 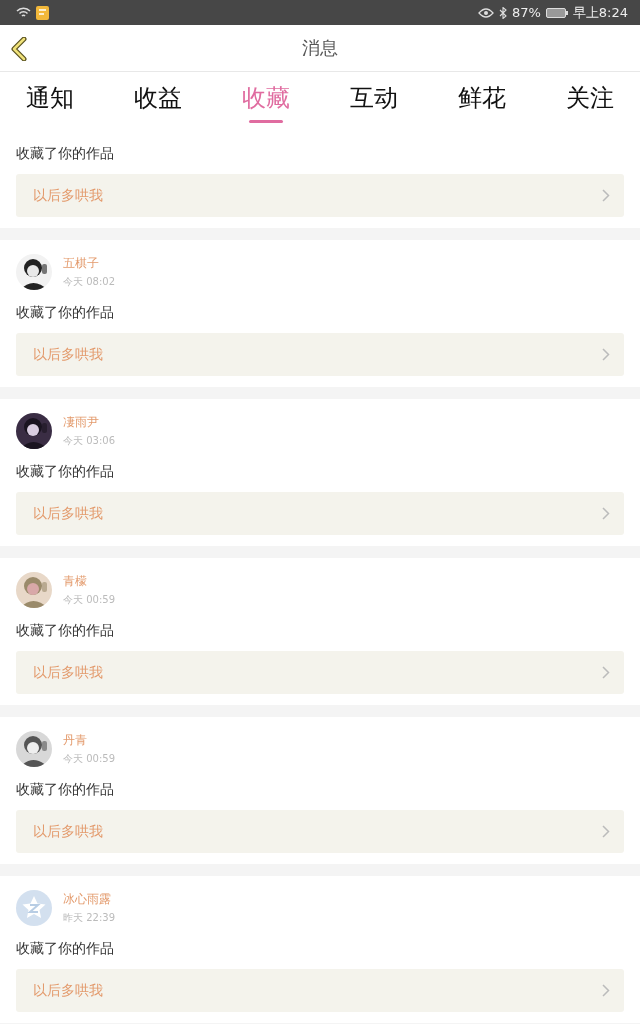 What do you see at coordinates (89, 263) in the screenshot?
I see `user-name: 五棋子` at bounding box center [89, 263].